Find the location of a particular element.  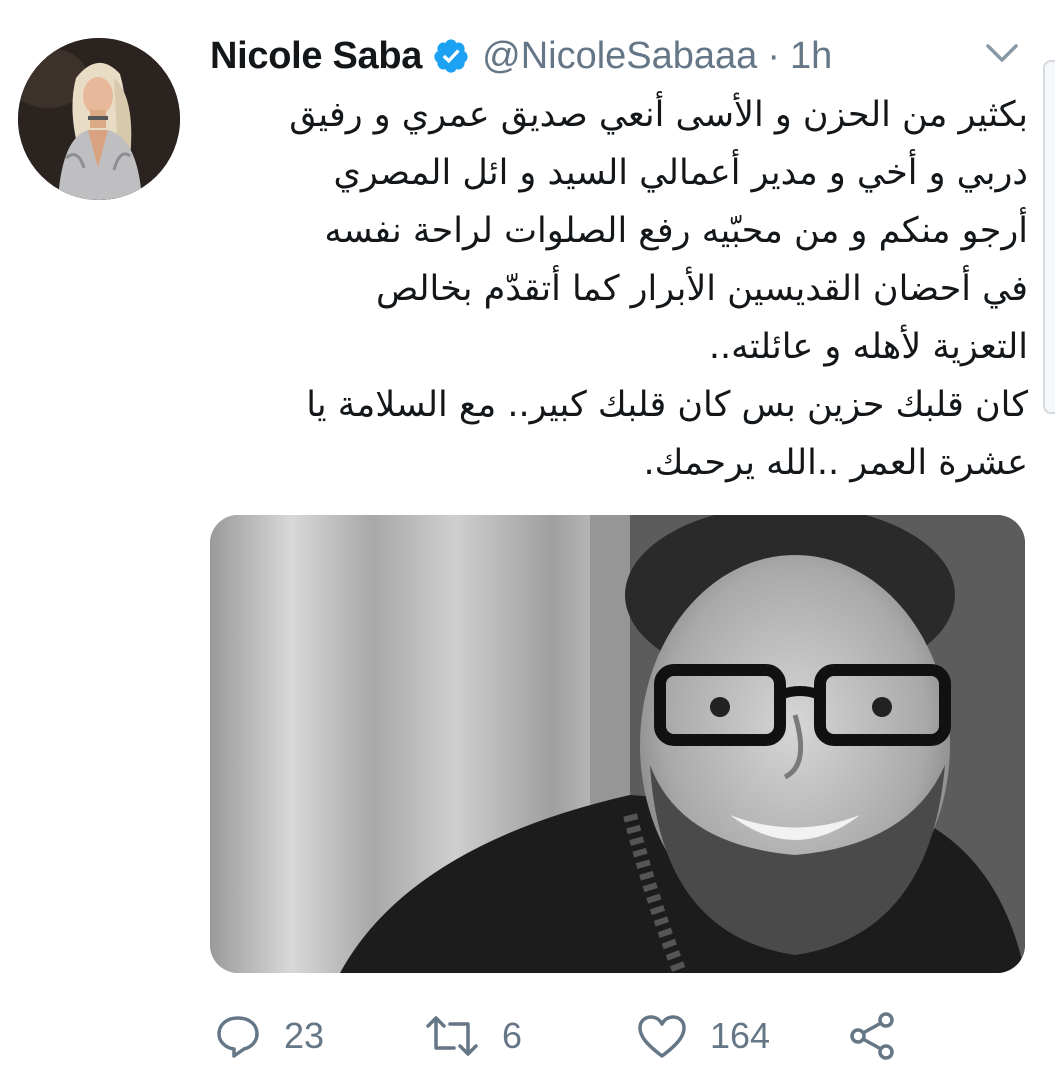

retweet-button: 6 is located at coordinates (473, 1036).